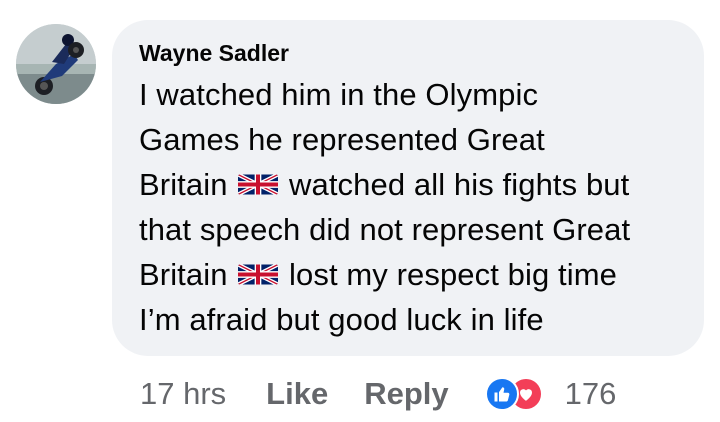 Image resolution: width=720 pixels, height=422 pixels. What do you see at coordinates (342, 139) in the screenshot?
I see `comment-line: Games he represented Great` at bounding box center [342, 139].